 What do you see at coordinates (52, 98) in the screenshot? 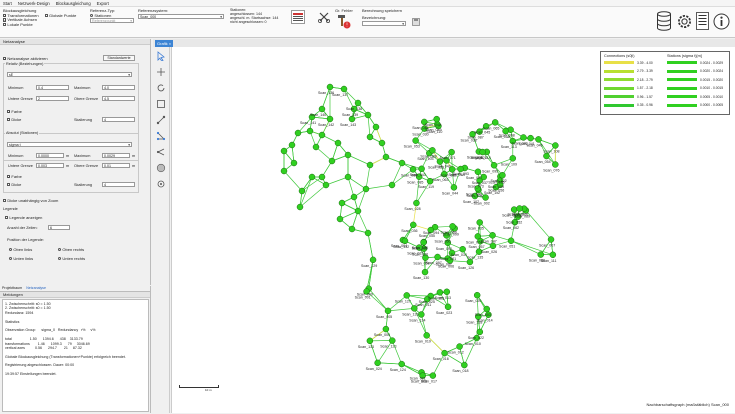
I see `rel-lower-input: 2` at bounding box center [52, 98].